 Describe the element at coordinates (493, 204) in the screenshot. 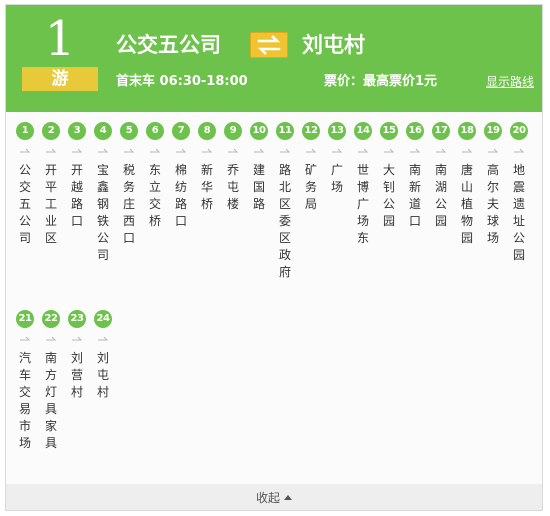

I see `stop-name: 高尔夫球场` at that location.